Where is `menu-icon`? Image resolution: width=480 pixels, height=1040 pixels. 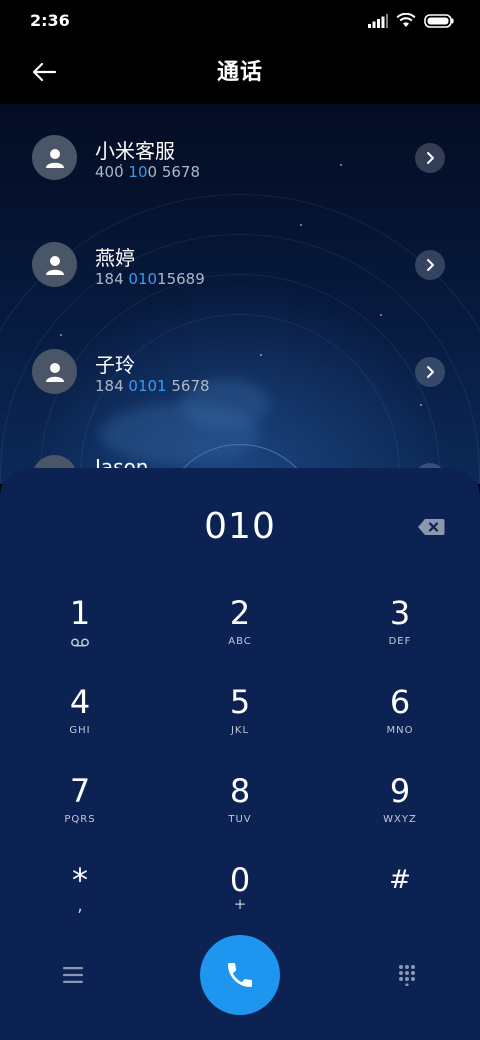 menu-icon is located at coordinates (73, 975).